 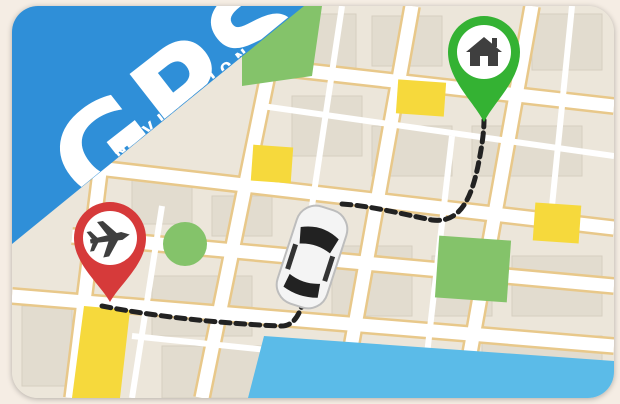 I want to click on destination-pin, so click(x=484, y=68).